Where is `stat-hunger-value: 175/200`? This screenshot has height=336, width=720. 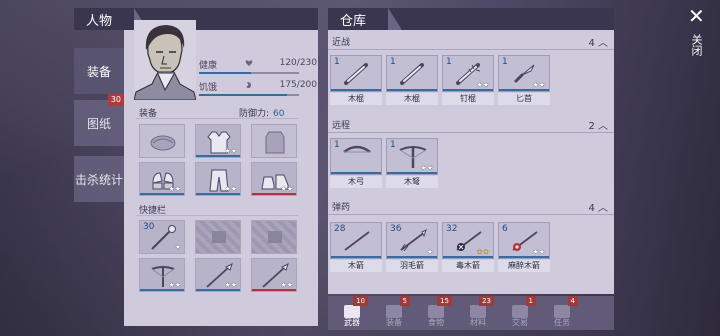
stat-hunger-value: 175/200 is located at coordinates (298, 85).